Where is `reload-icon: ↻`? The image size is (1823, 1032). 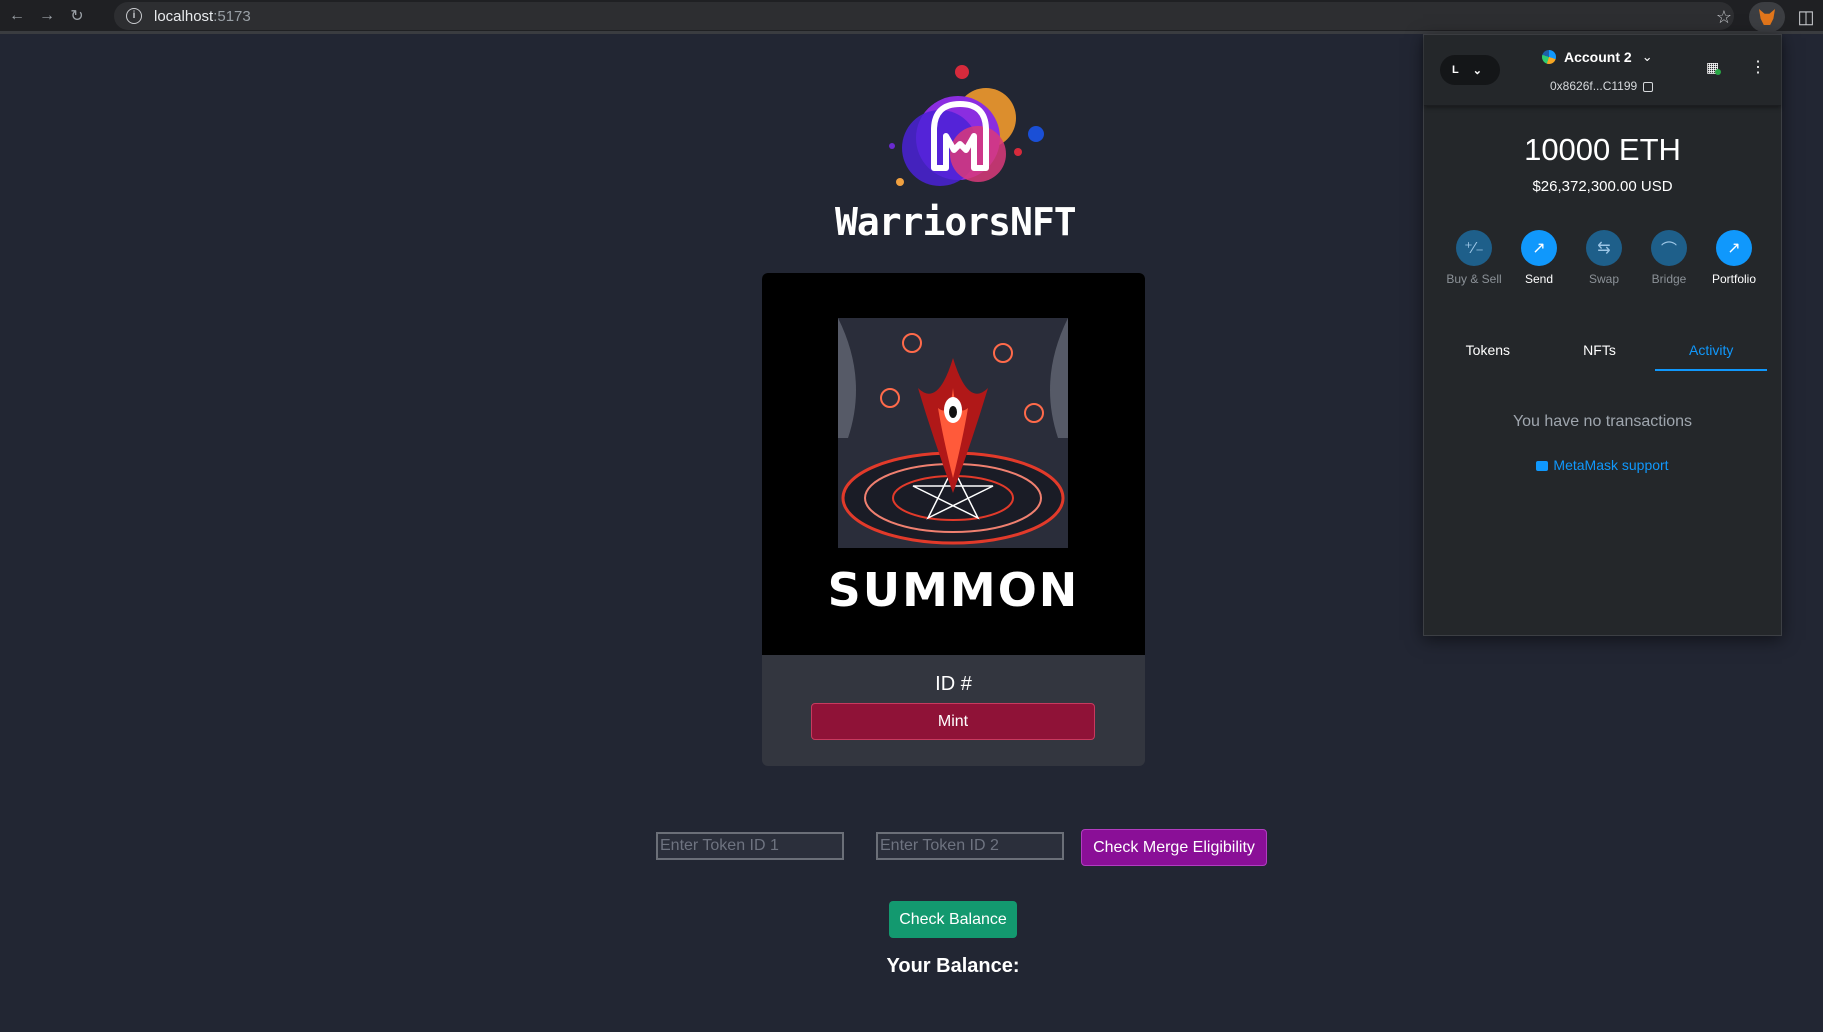 reload-icon: ↻ is located at coordinates (77, 16).